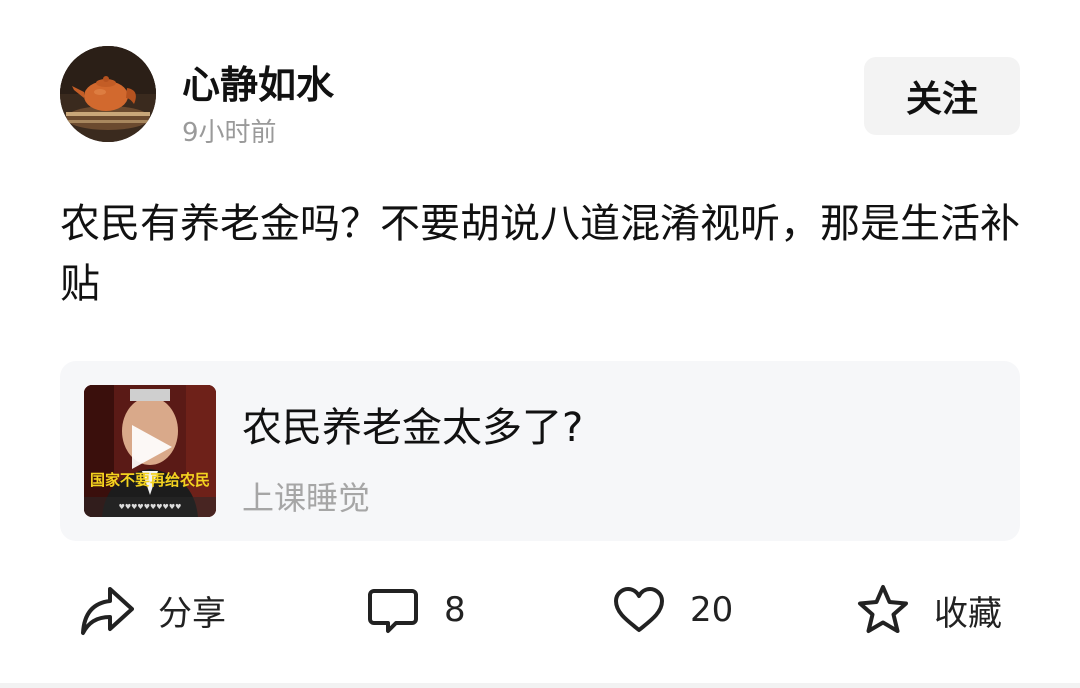 The height and width of the screenshot is (688, 1080). What do you see at coordinates (455, 610) in the screenshot?
I see `comment-count: 8` at bounding box center [455, 610].